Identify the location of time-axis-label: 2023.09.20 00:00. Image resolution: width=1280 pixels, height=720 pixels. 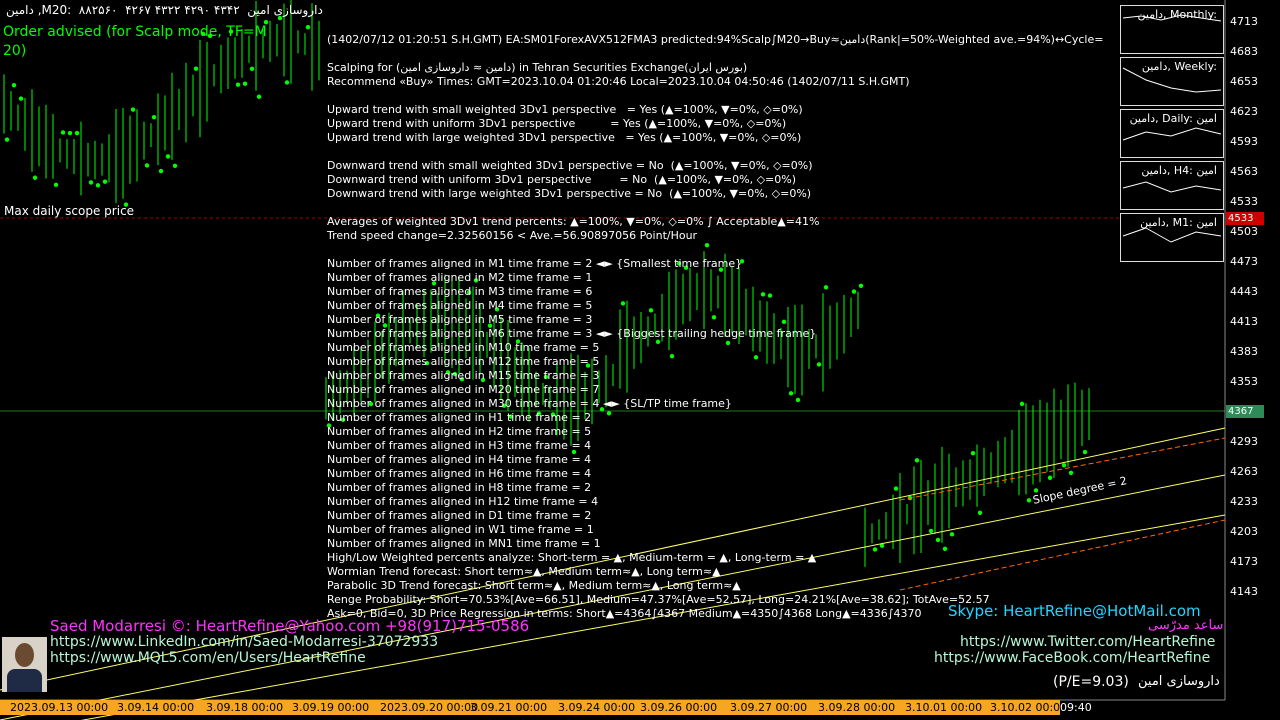
(429, 707).